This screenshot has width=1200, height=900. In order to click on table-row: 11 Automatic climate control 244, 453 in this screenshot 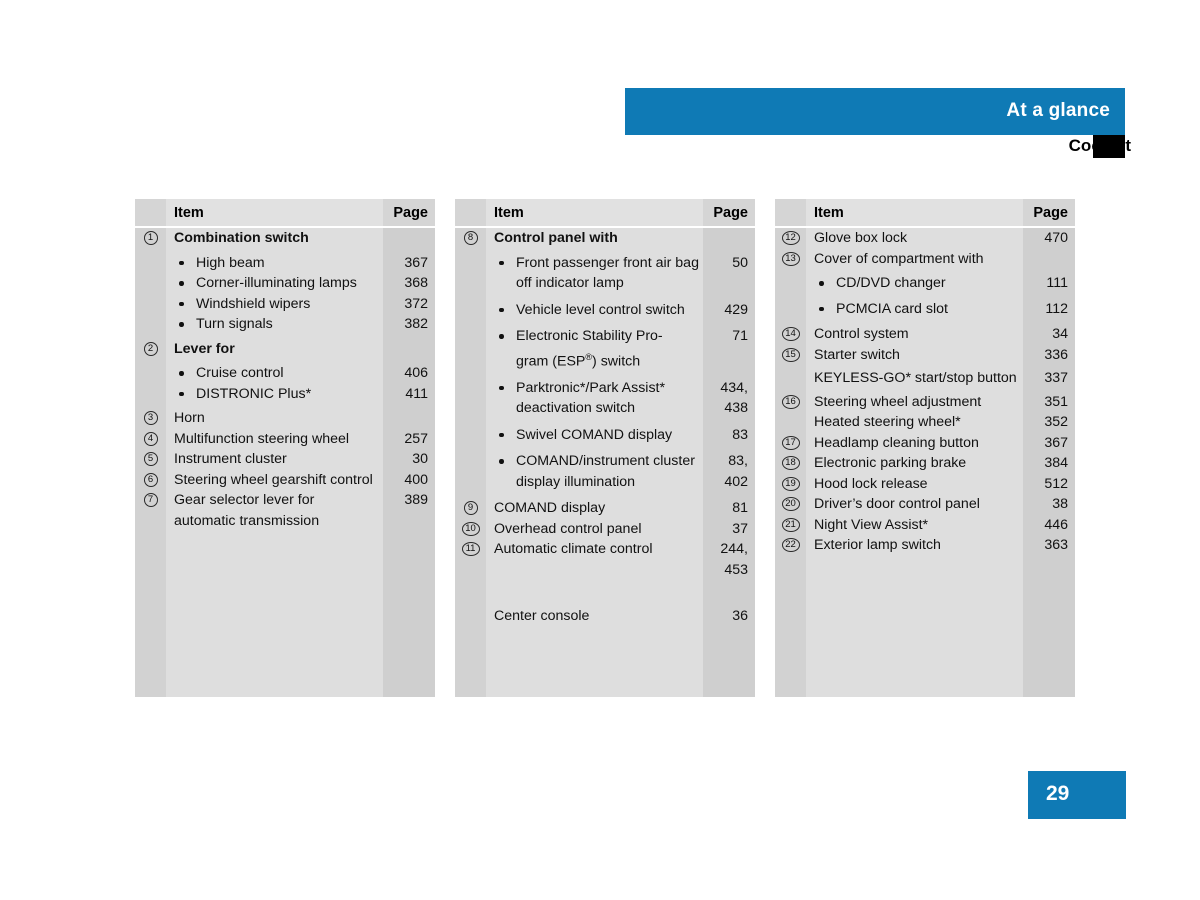, I will do `click(605, 559)`.